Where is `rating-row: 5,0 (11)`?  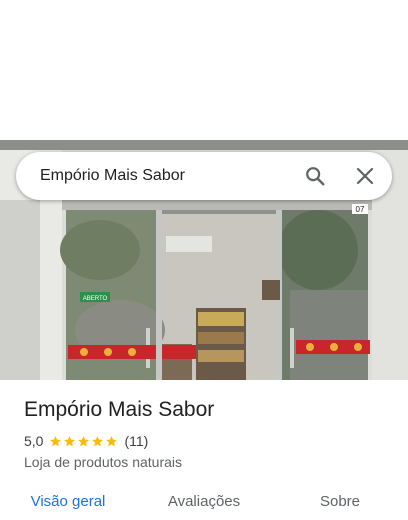
rating-row: 5,0 (11) is located at coordinates (86, 441).